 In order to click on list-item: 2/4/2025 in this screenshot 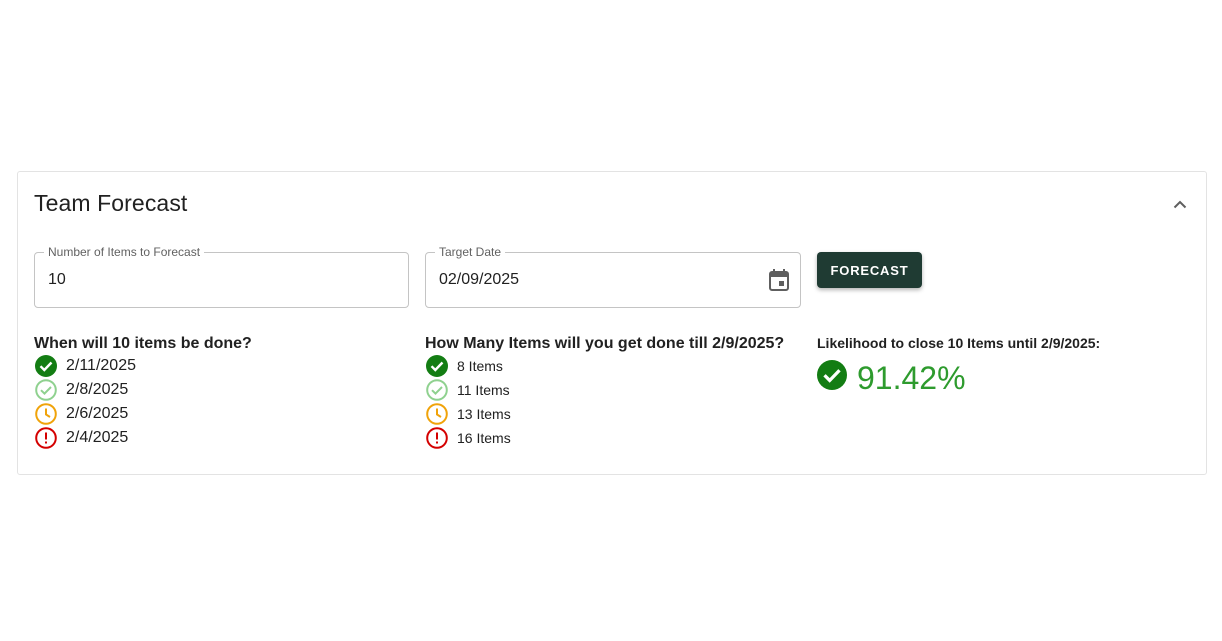, I will do `click(143, 438)`.